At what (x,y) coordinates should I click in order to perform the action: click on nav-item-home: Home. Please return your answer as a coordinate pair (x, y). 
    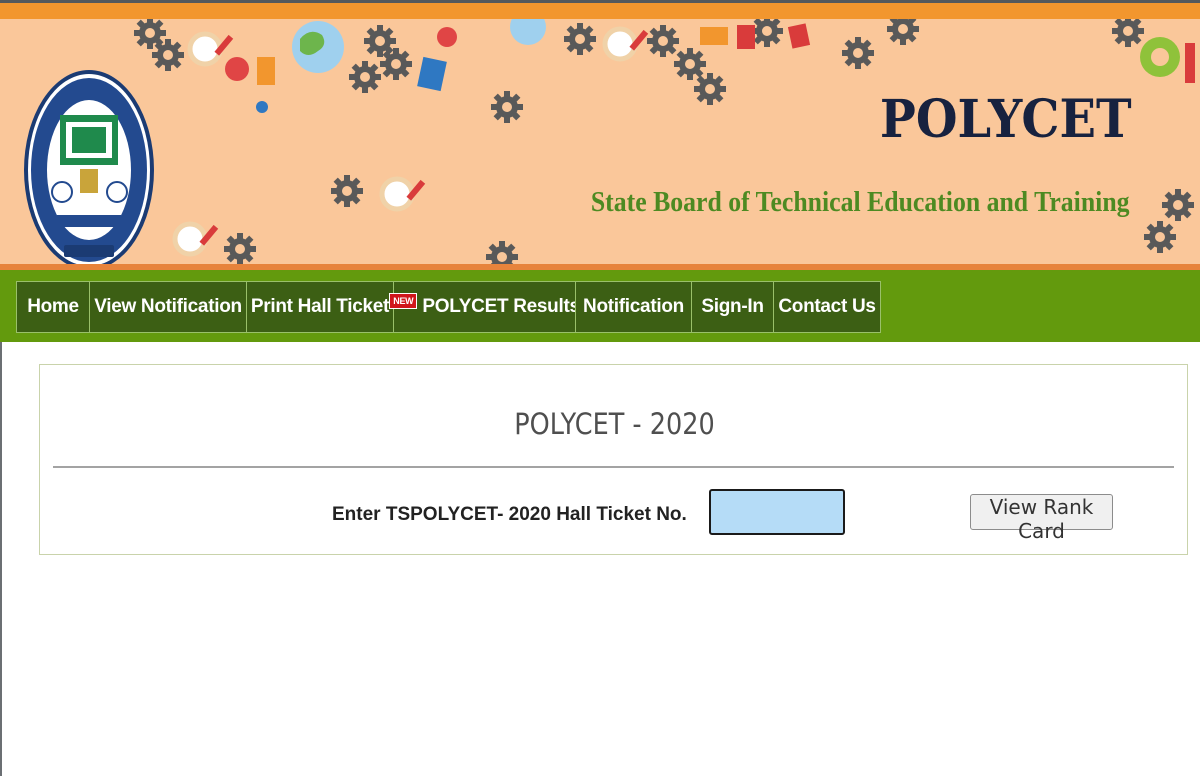
    Looking at the image, I should click on (52, 307).